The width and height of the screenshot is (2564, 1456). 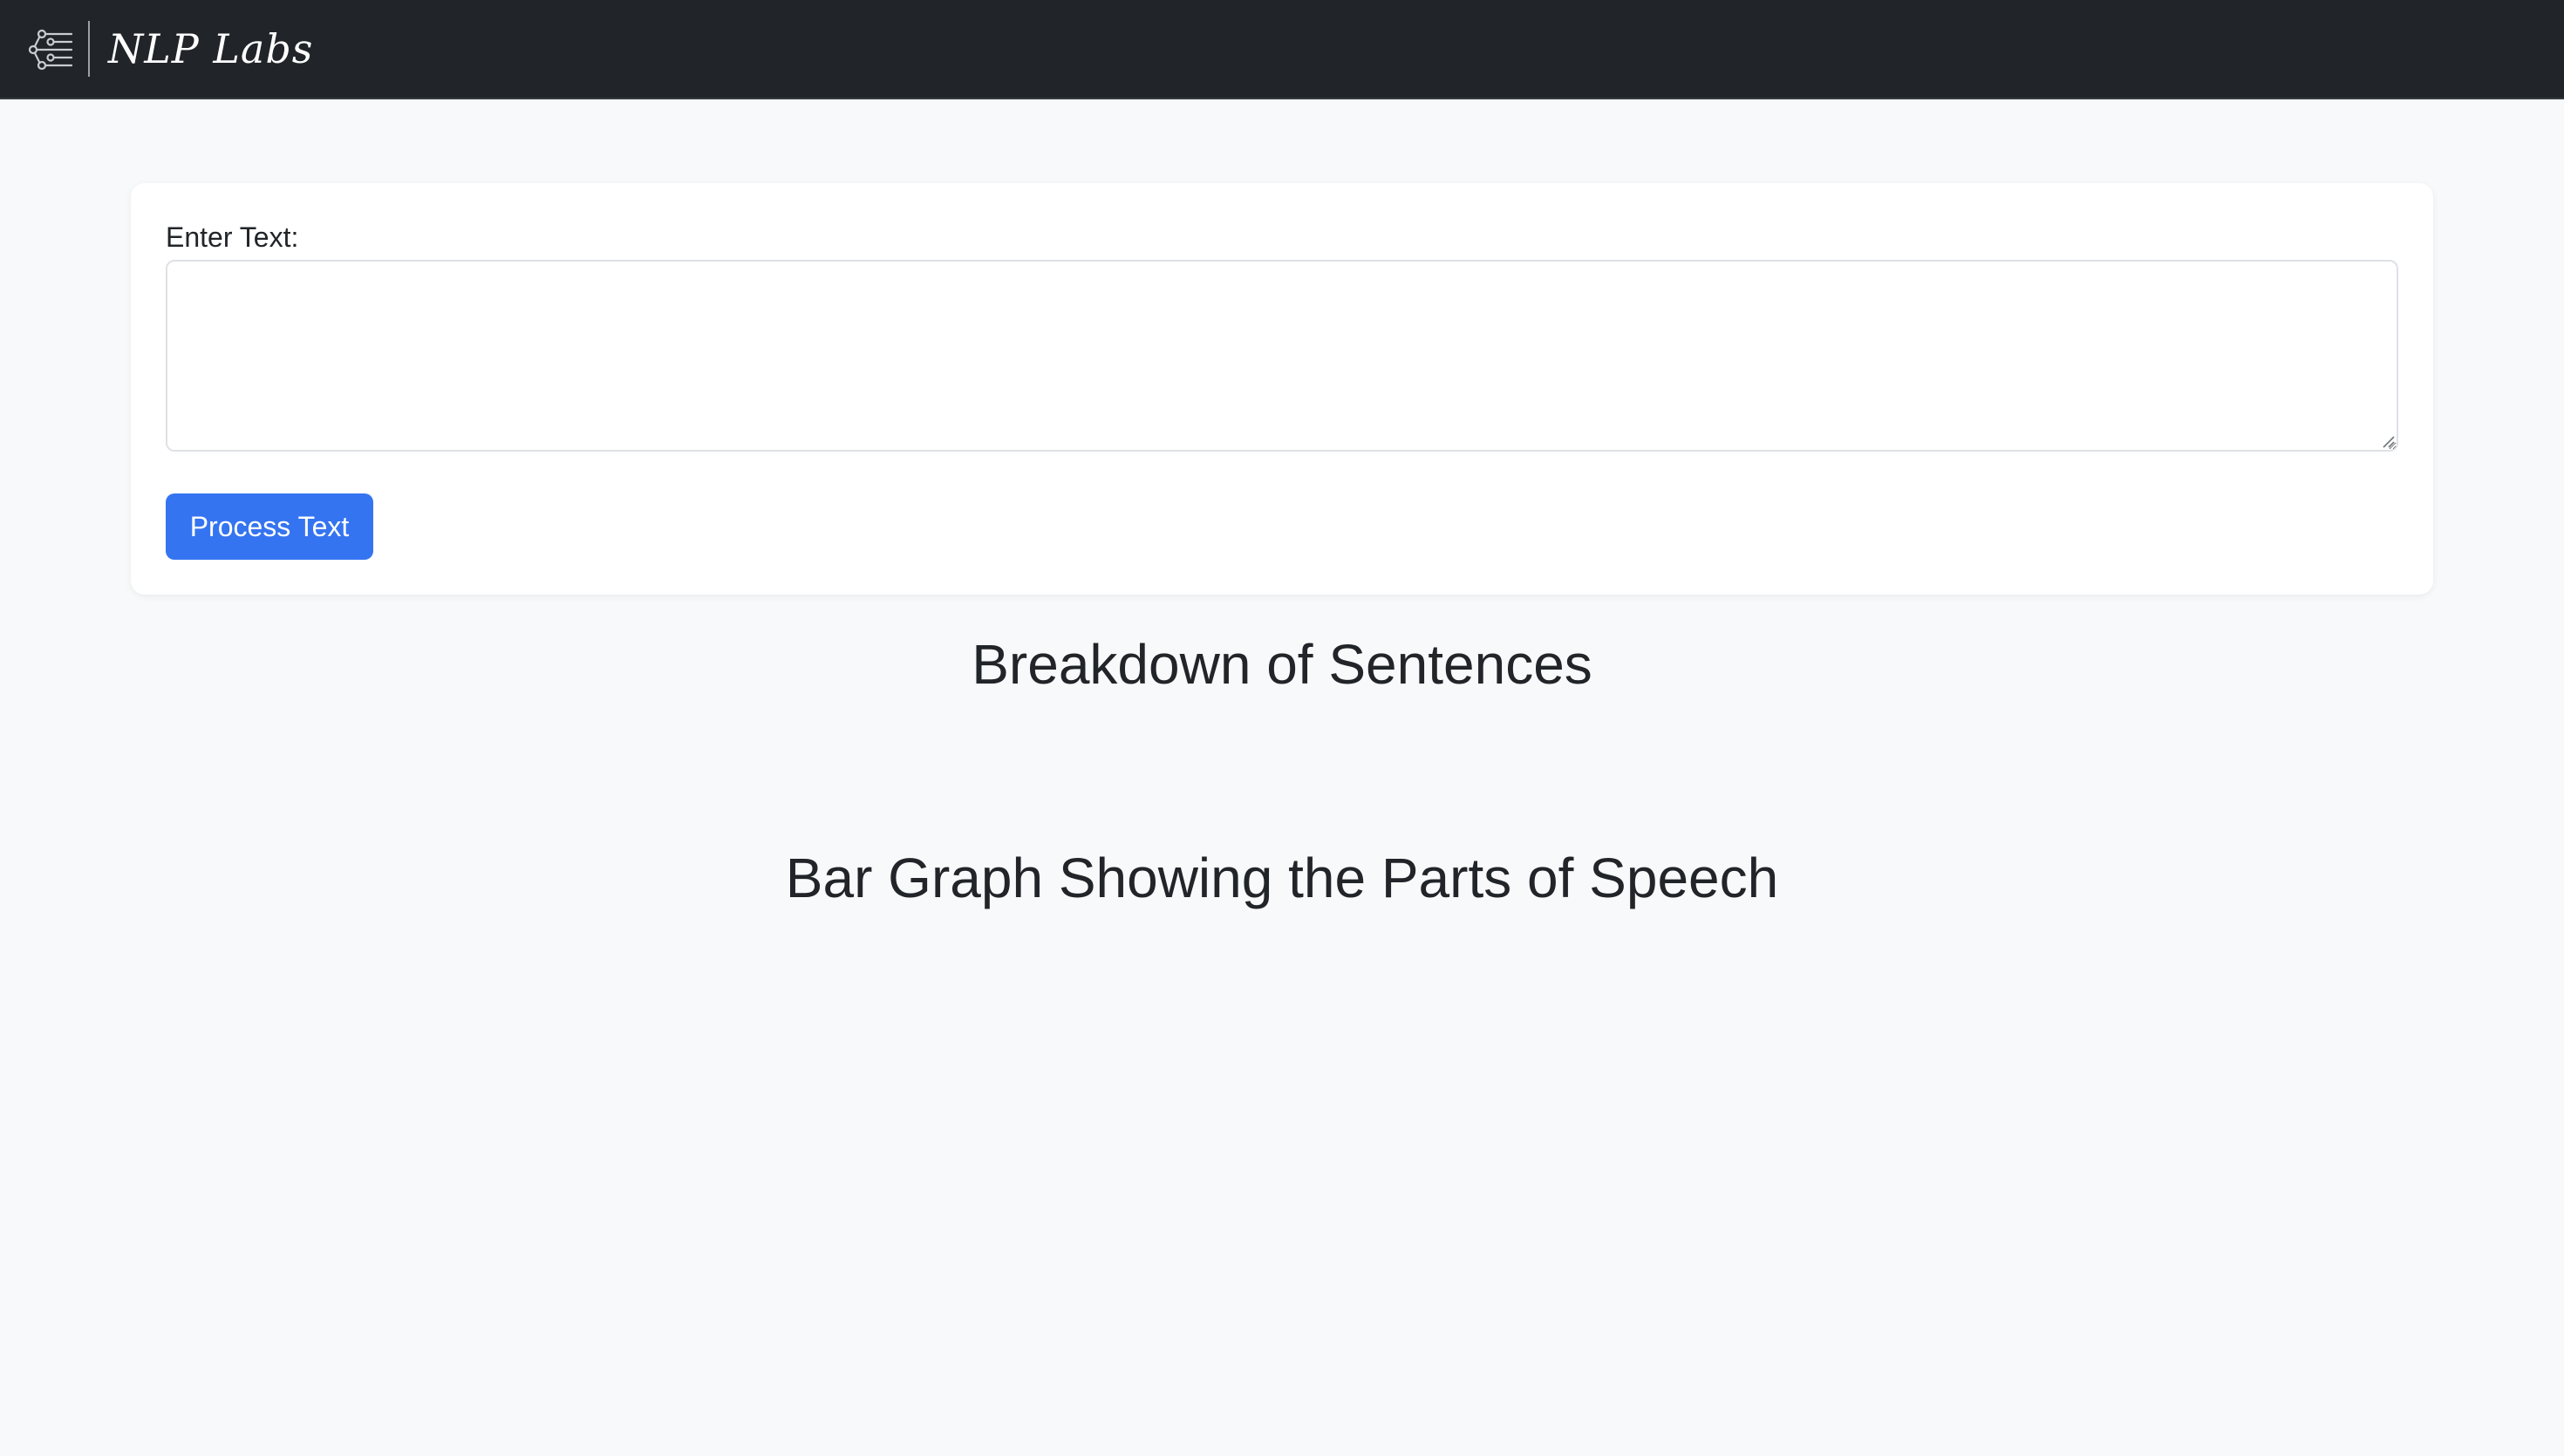 What do you see at coordinates (1282, 878) in the screenshot?
I see `bar-graph-heading: Bar Graph Showing the Parts of Speech` at bounding box center [1282, 878].